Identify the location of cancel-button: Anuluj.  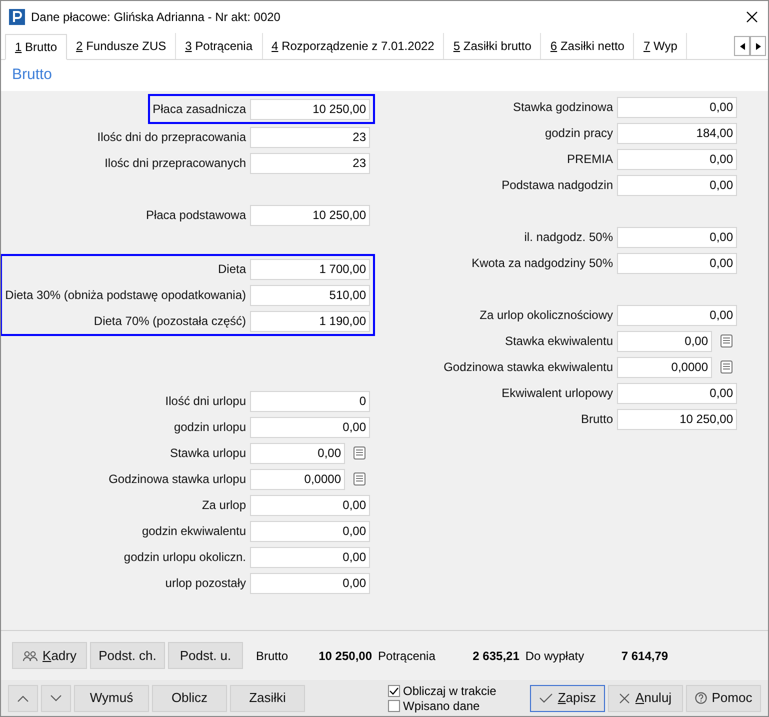
(645, 698).